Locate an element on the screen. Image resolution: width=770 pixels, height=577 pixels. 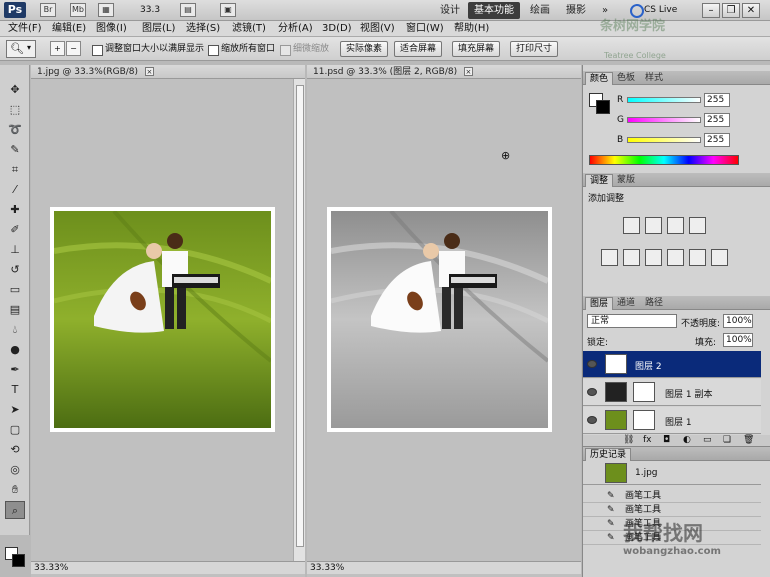
document-tab-1: 1.jpg @ 33.3%(RGB/8) × is located at coordinates (168, 72).